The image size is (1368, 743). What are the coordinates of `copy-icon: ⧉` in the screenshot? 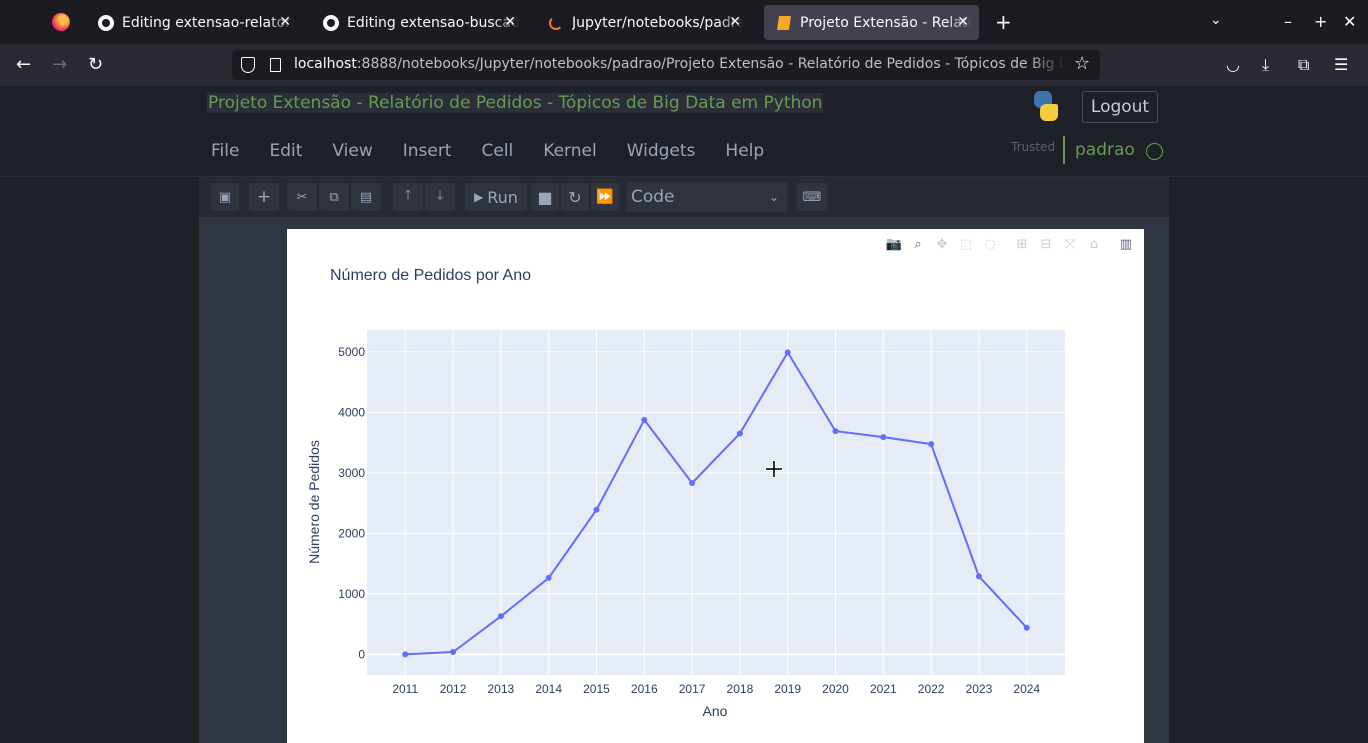 It's located at (334, 197).